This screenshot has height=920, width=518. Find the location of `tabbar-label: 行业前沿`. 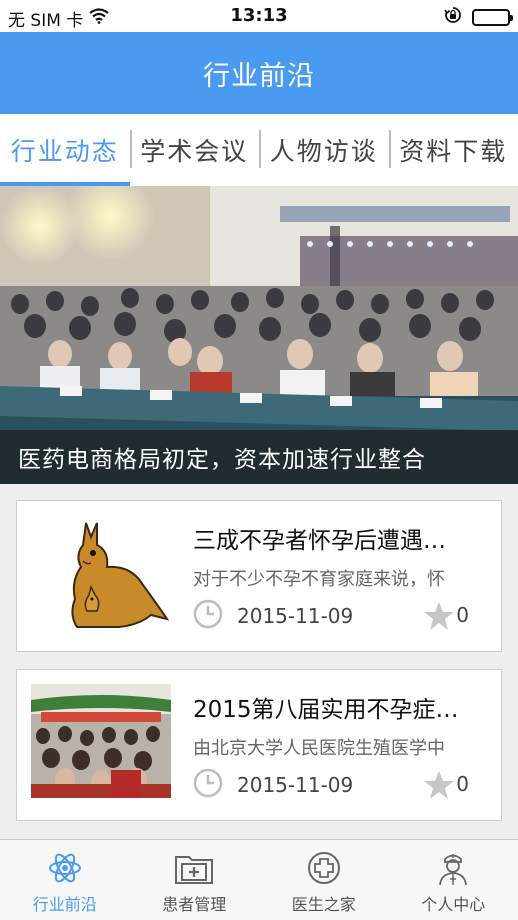

tabbar-label: 行业前沿 is located at coordinates (64, 904).